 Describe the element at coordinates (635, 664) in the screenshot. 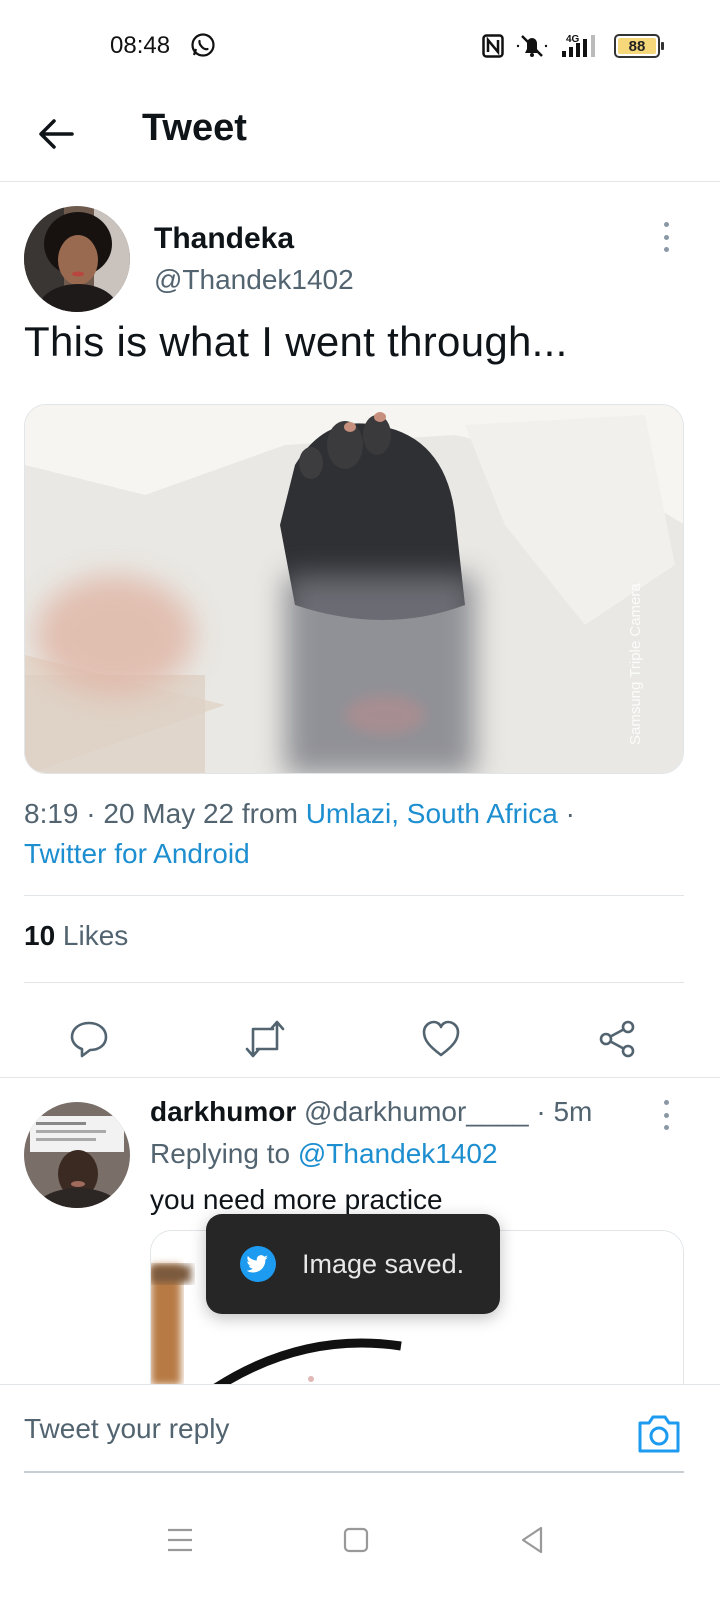

I see `image-watermark: Samsung Triple Camera` at that location.